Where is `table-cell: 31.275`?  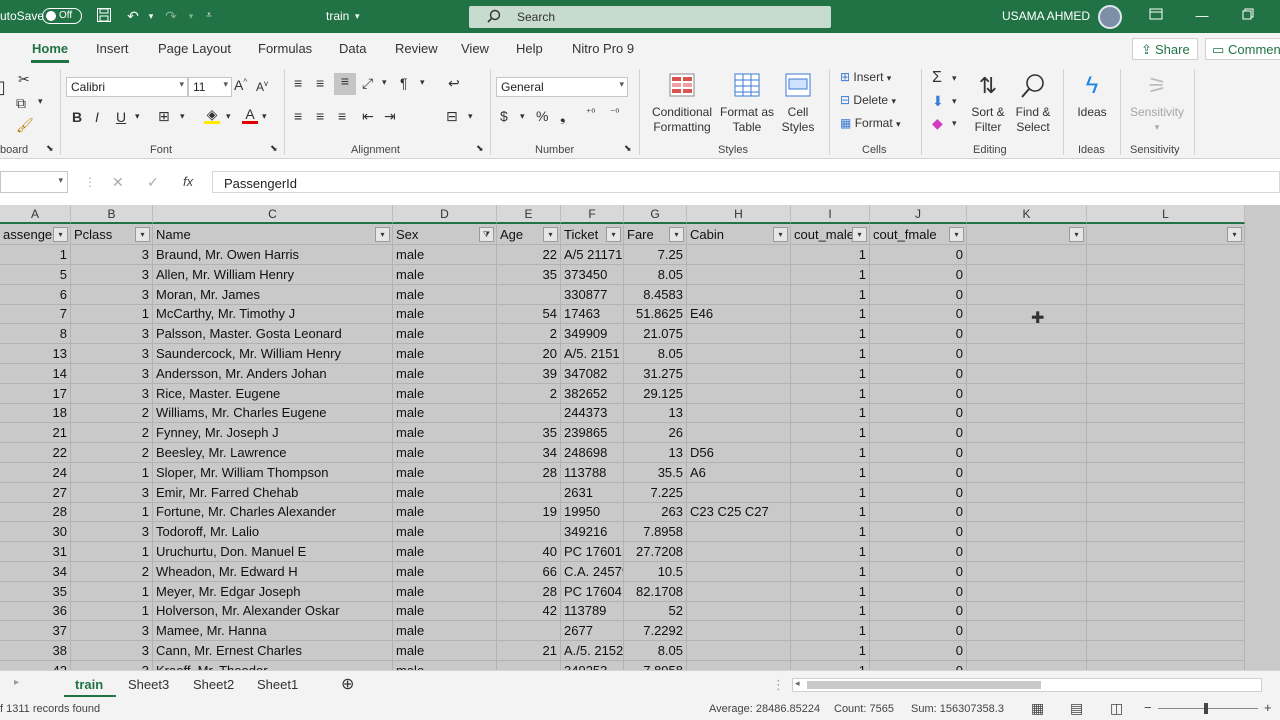 table-cell: 31.275 is located at coordinates (655, 373).